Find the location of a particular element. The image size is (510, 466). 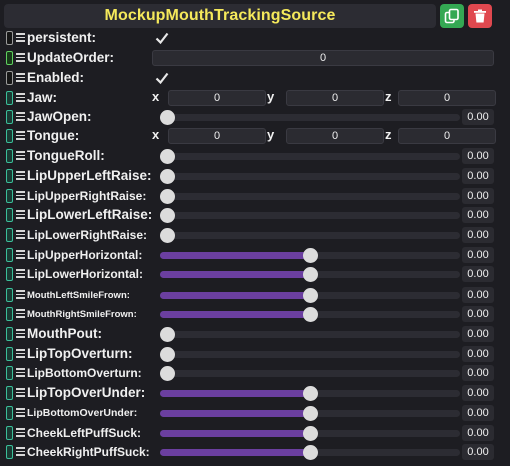

duplicate-button is located at coordinates (452, 16).